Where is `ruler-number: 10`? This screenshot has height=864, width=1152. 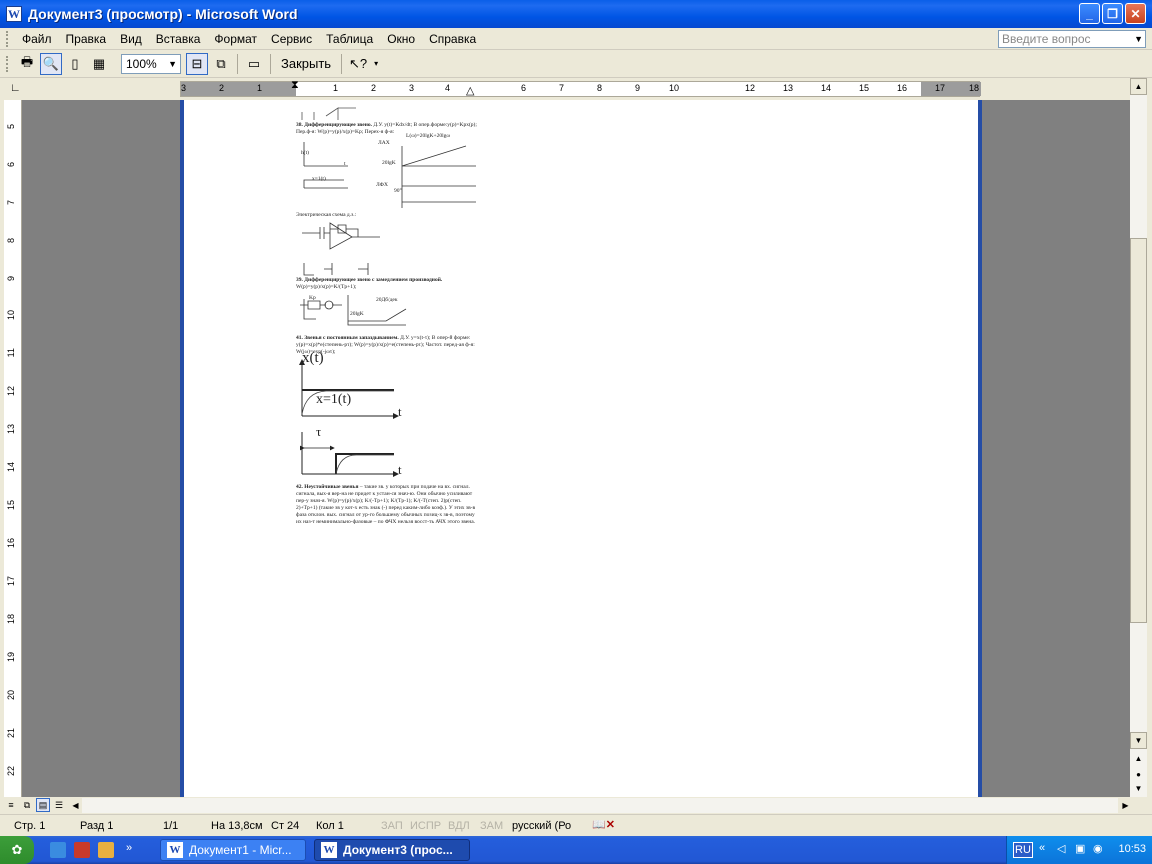 ruler-number: 10 is located at coordinates (674, 88).